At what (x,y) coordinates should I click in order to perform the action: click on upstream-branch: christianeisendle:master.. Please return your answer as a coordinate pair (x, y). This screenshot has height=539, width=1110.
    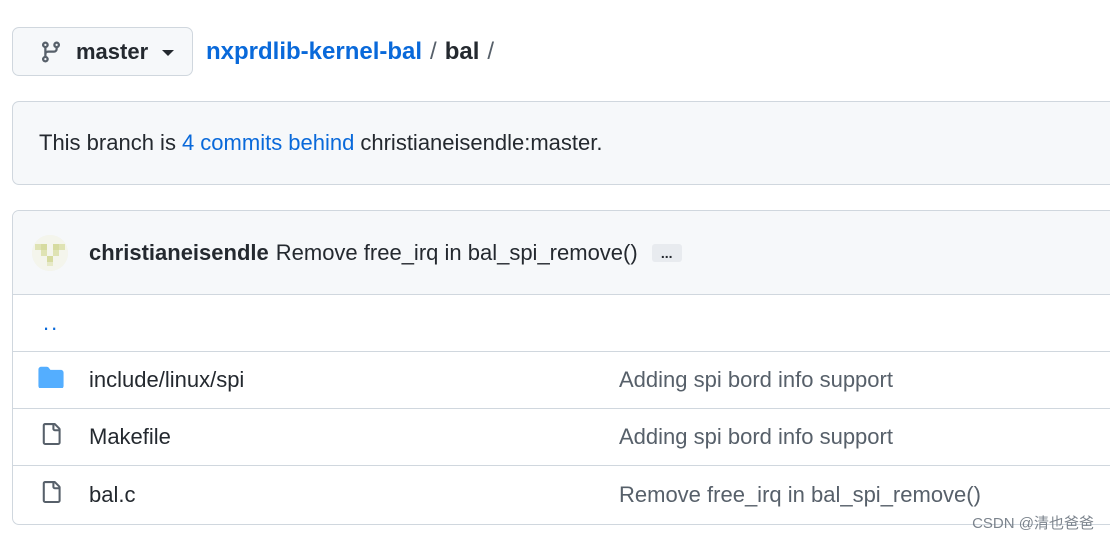
    Looking at the image, I should click on (481, 142).